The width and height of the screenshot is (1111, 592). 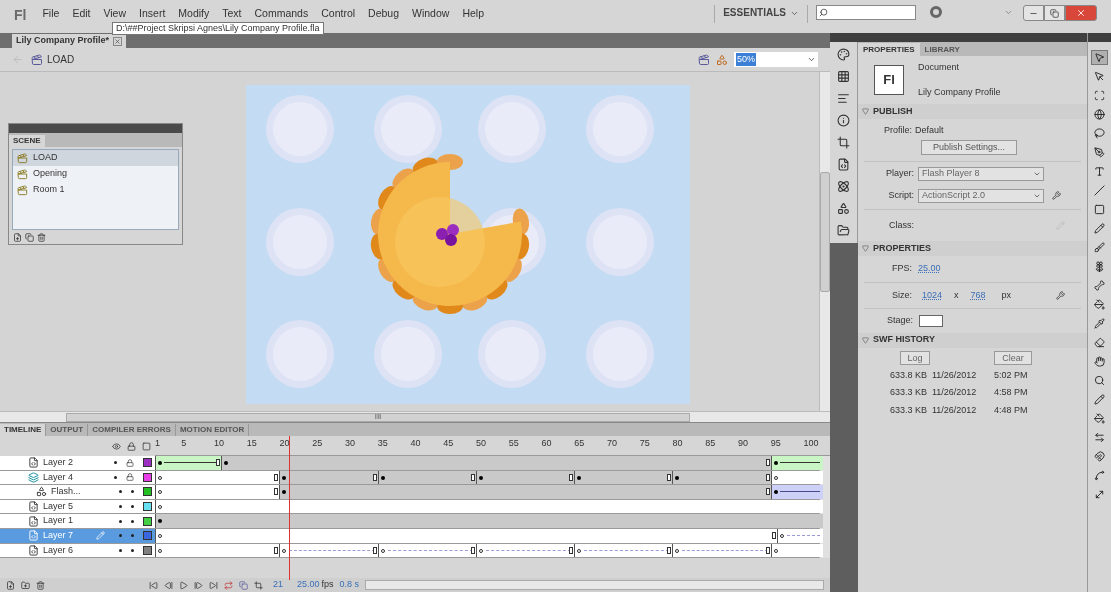 What do you see at coordinates (17, 237) in the screenshot?
I see `add-scene-icon` at bounding box center [17, 237].